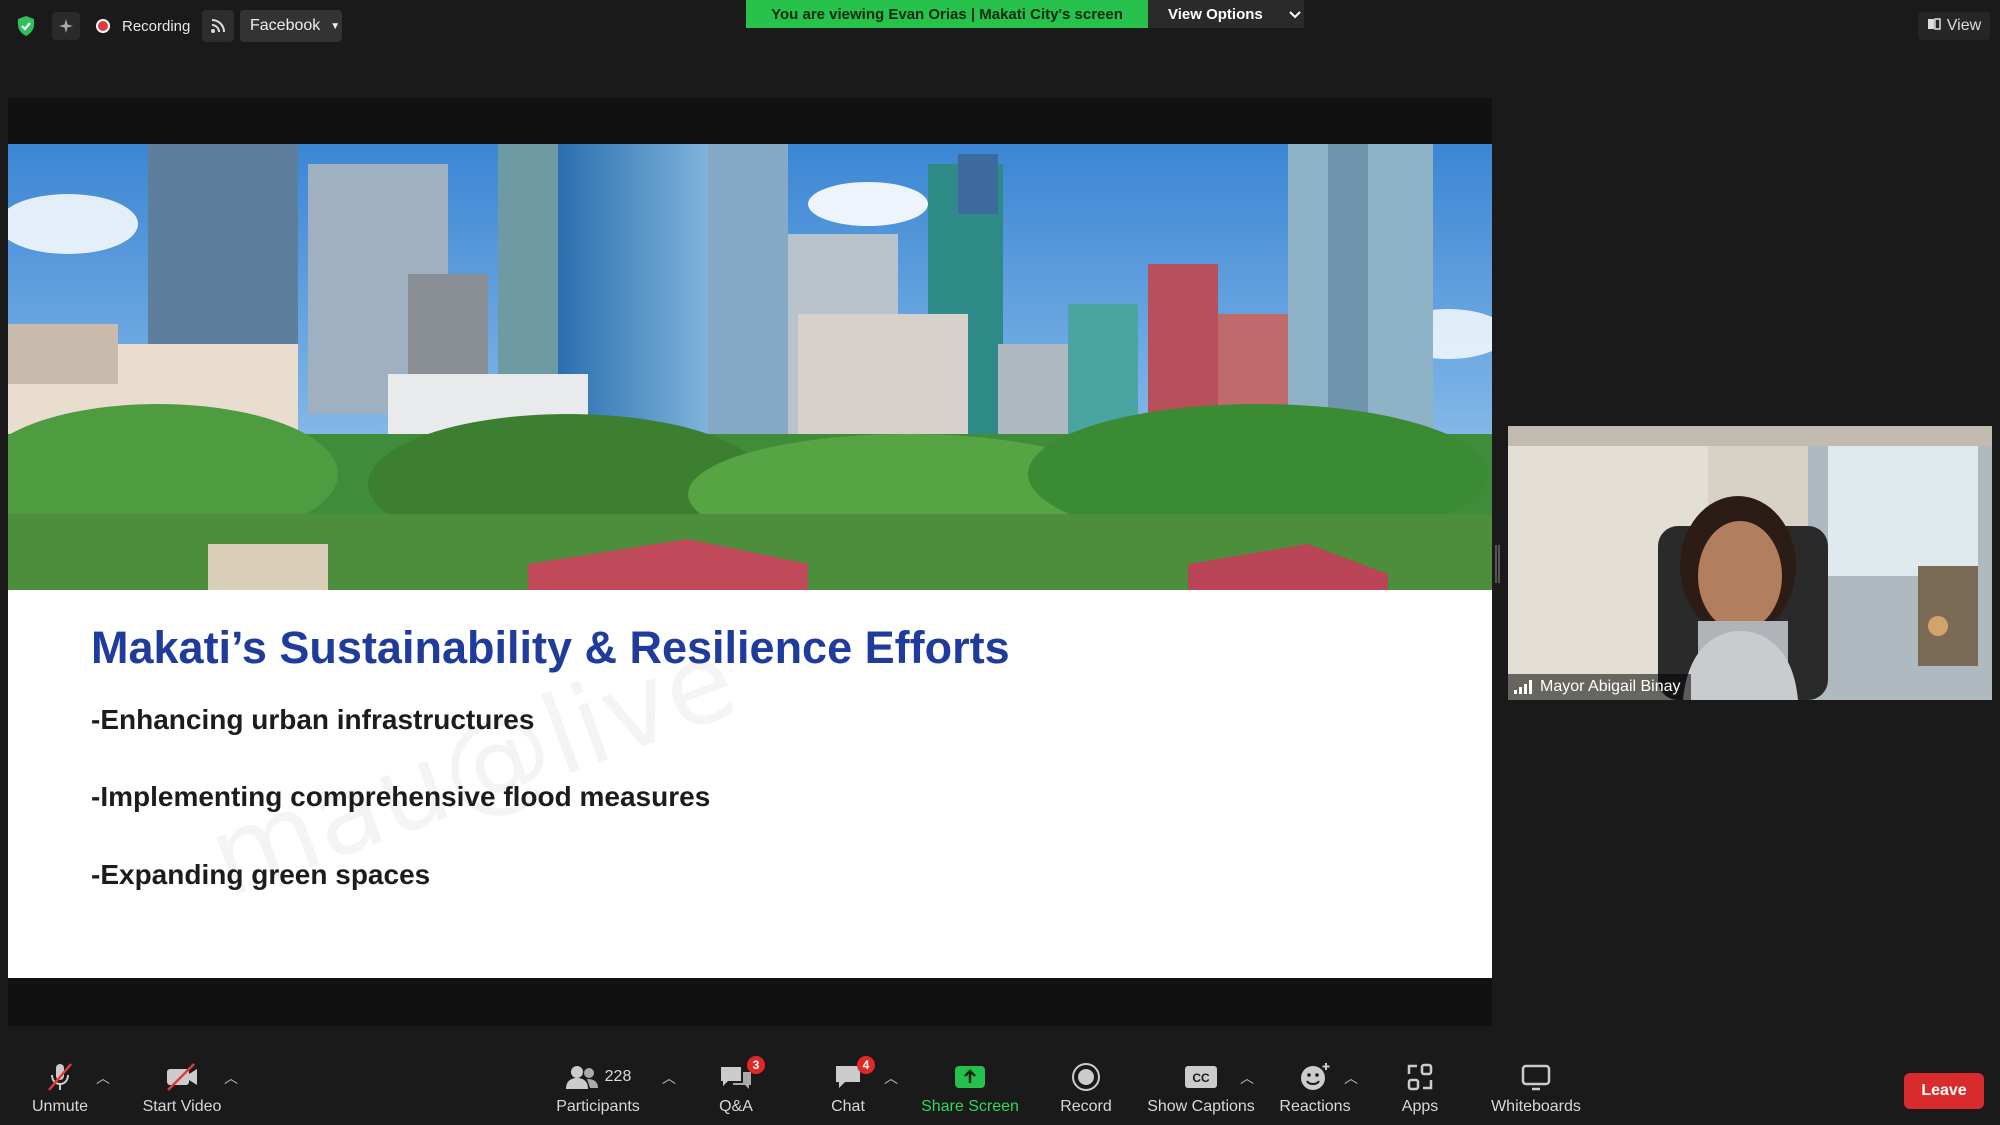  Describe the element at coordinates (261, 874) in the screenshot. I see `slide-bullet: -Expanding green spaces` at that location.